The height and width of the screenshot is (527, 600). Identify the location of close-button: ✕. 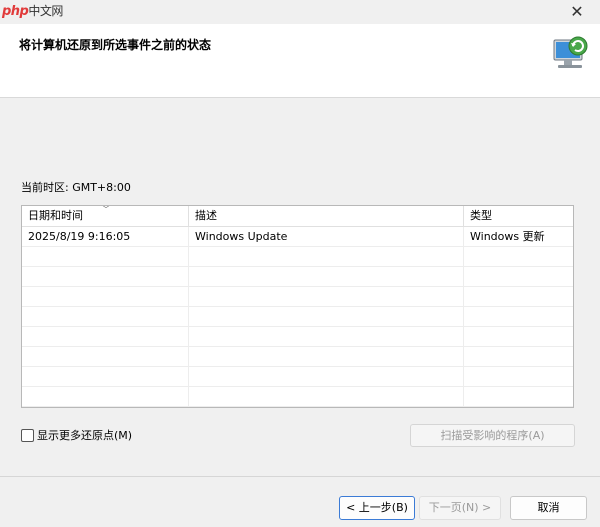
(577, 12).